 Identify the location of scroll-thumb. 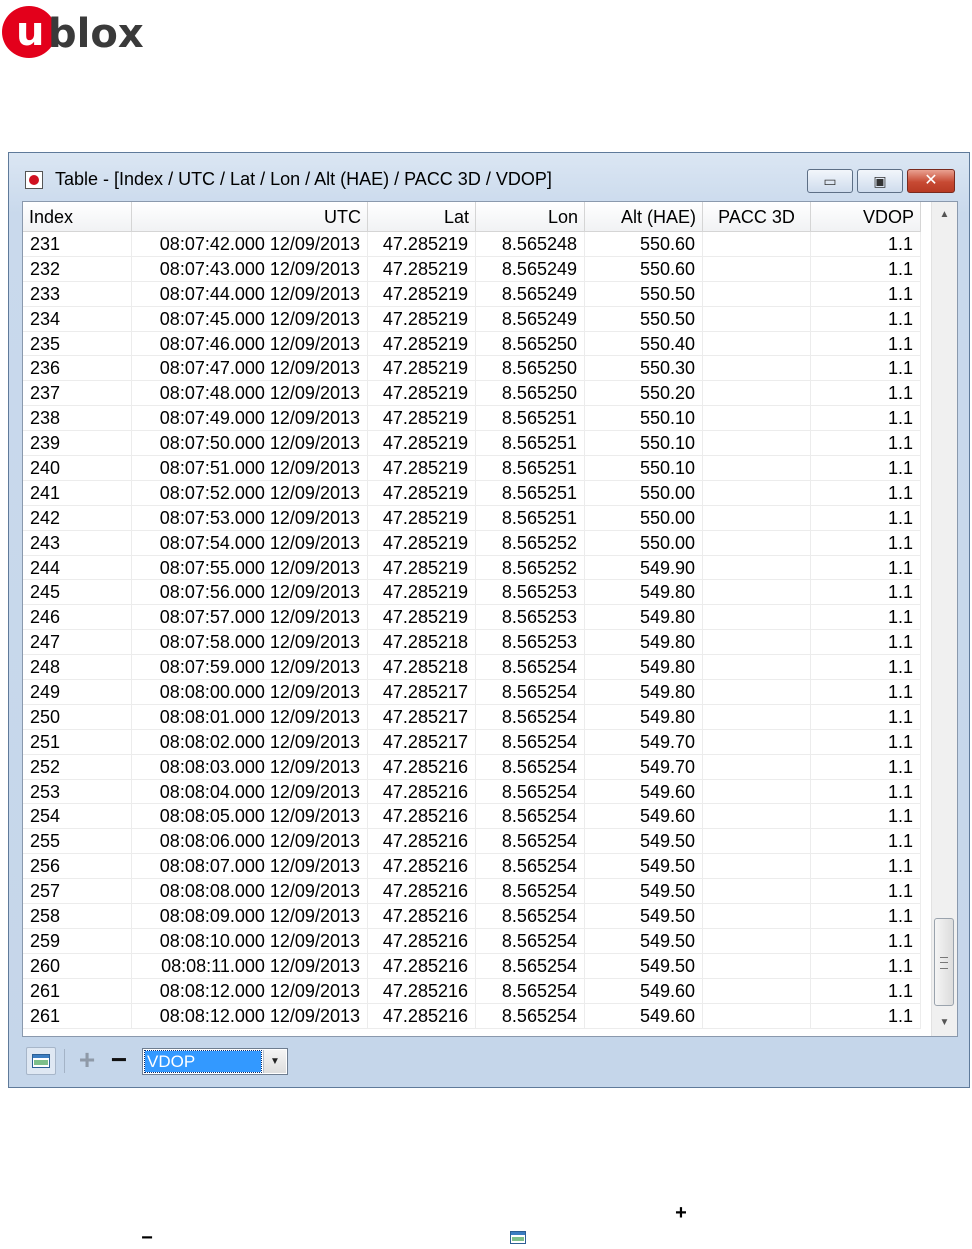
(944, 962).